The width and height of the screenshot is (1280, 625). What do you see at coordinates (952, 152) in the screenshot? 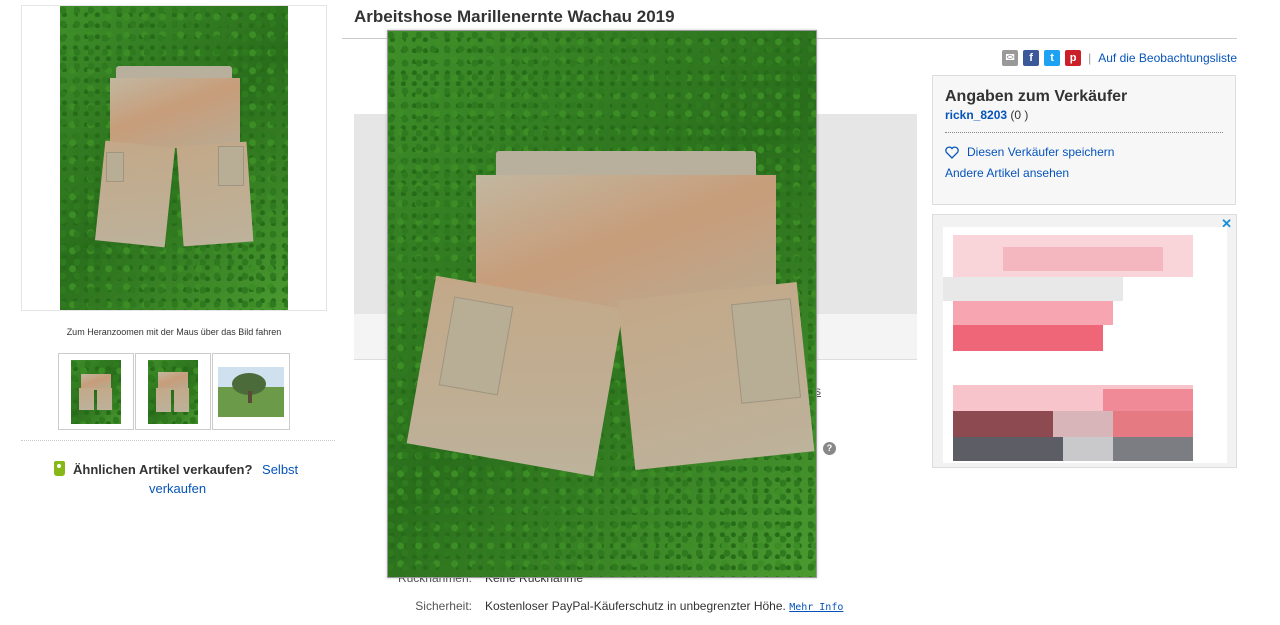
I see `heart-icon` at bounding box center [952, 152].